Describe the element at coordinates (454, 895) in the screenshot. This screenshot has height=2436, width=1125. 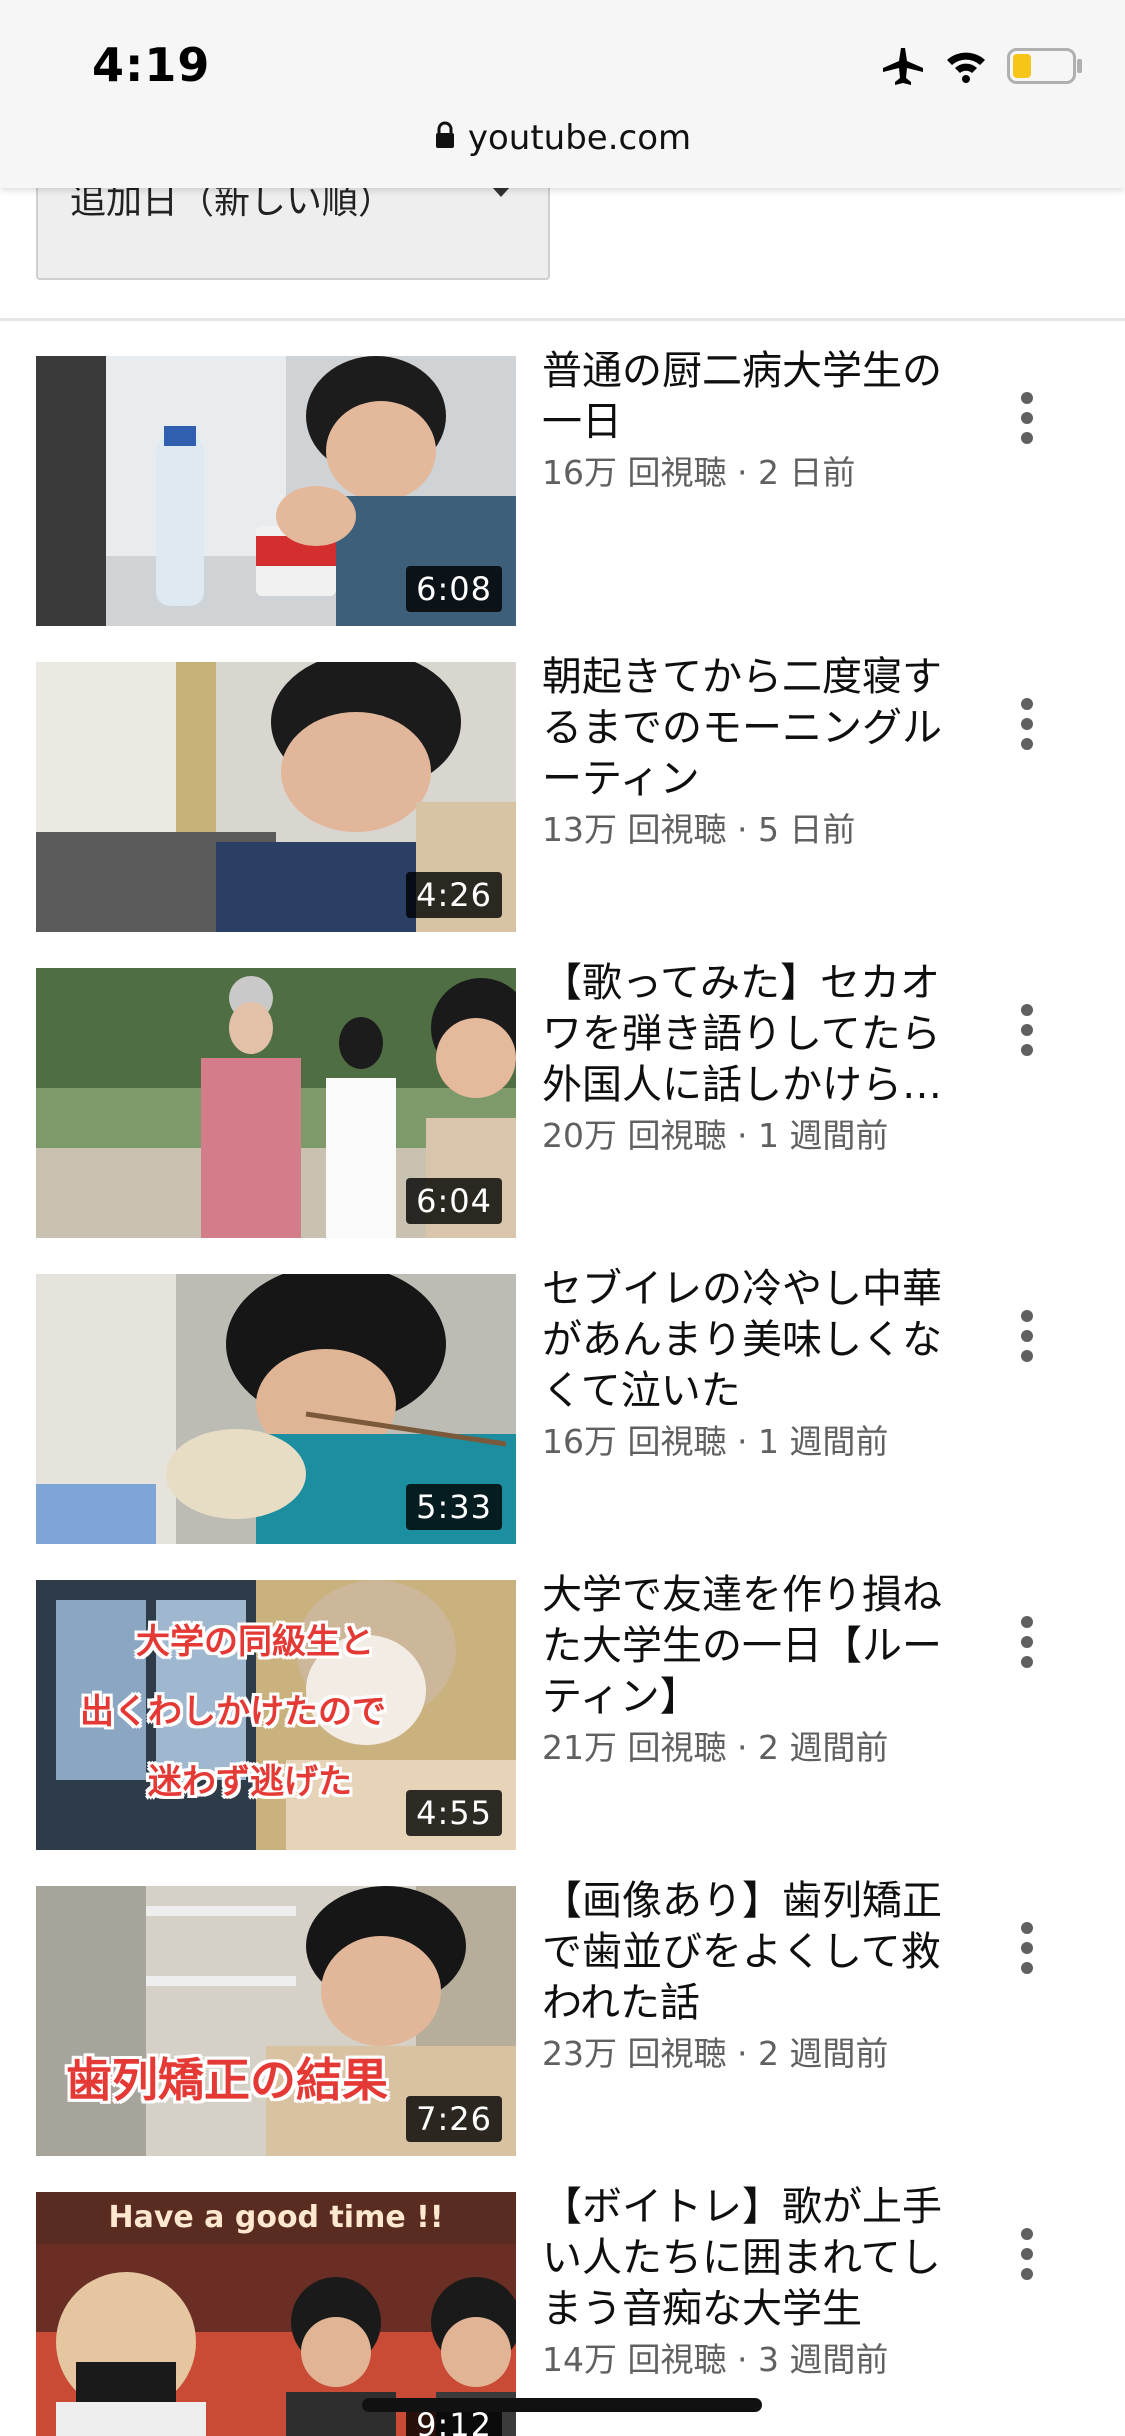
I see `duration-badge: 4:26` at that location.